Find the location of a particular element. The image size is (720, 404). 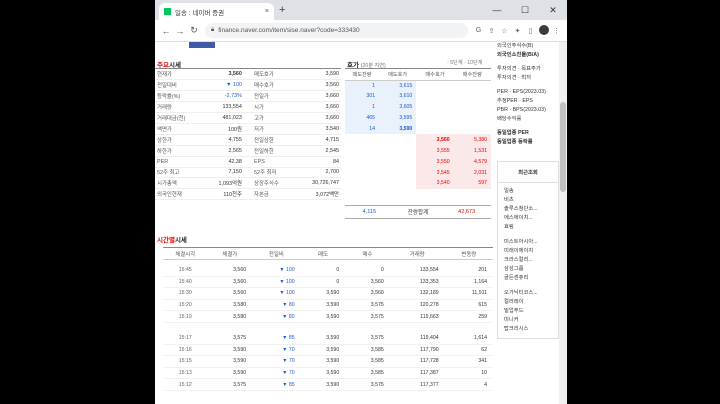

bid-price: 3,540 is located at coordinates (435, 183).